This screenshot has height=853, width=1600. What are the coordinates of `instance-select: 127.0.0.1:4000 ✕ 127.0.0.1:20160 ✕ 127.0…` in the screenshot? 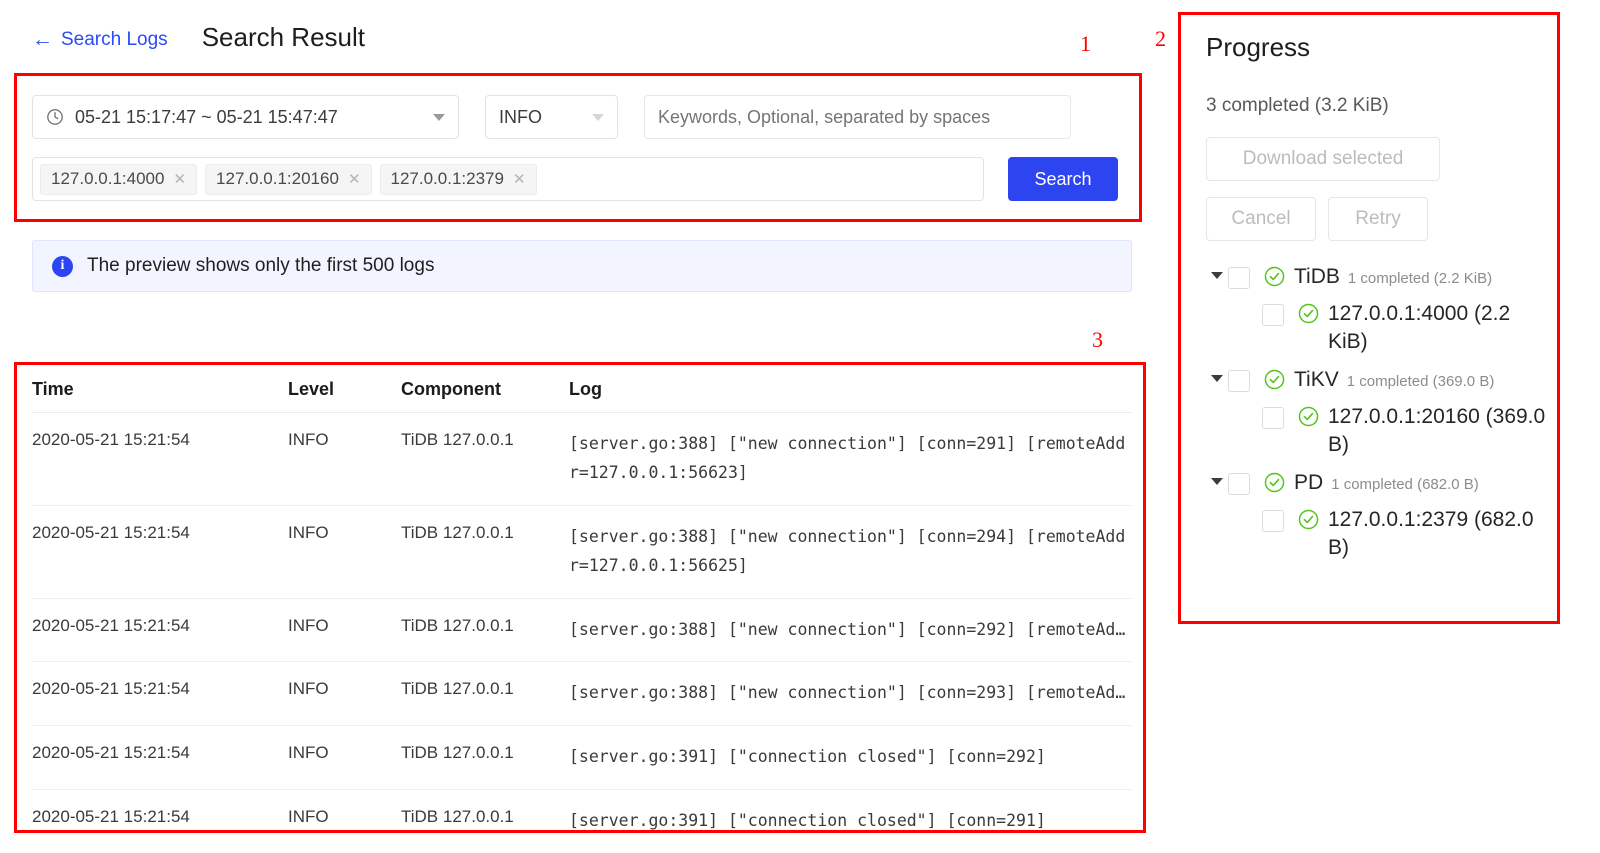 It's located at (508, 179).